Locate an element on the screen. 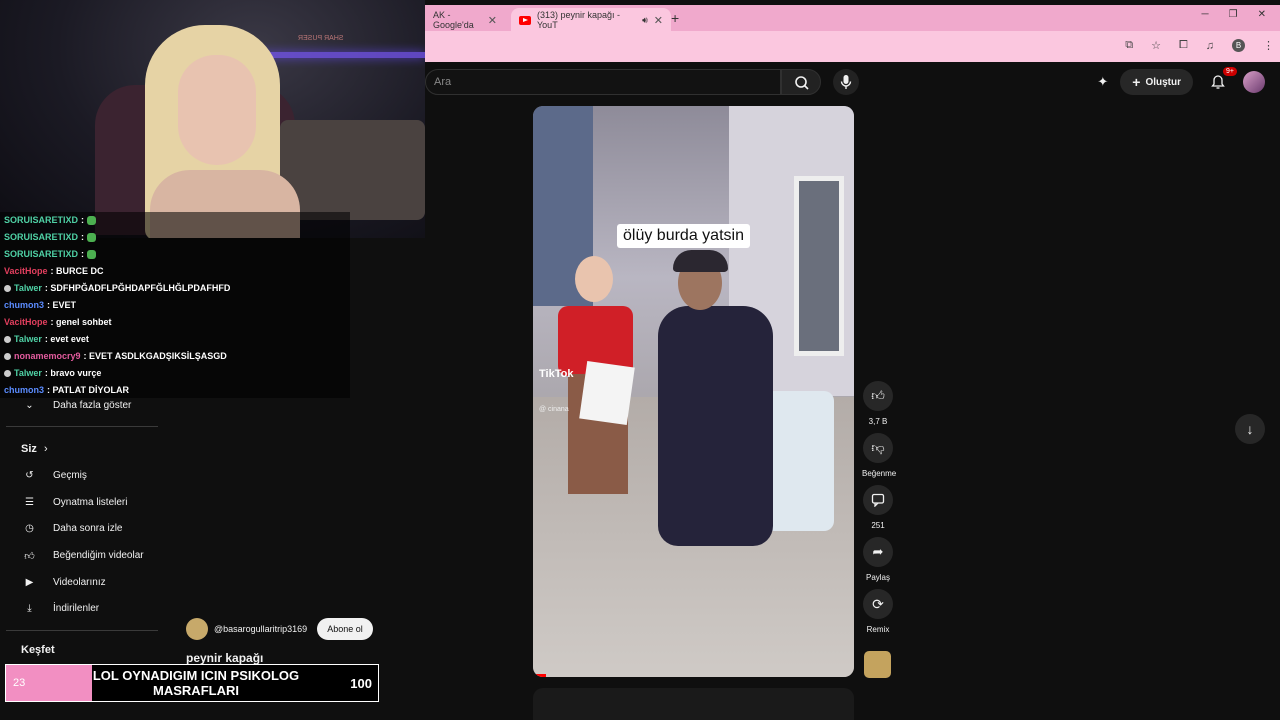 This screenshot has height=720, width=1280. you-section-header: Siz › is located at coordinates (34, 449).